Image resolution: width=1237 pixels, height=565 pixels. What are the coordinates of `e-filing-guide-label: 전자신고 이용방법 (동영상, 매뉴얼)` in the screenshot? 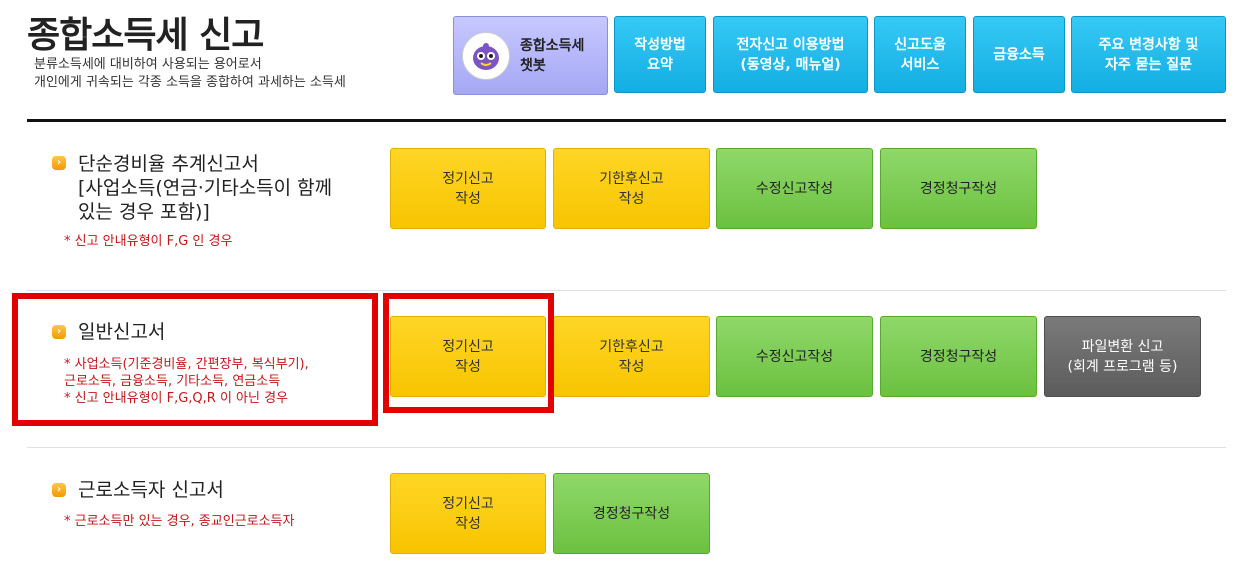 It's located at (790, 54).